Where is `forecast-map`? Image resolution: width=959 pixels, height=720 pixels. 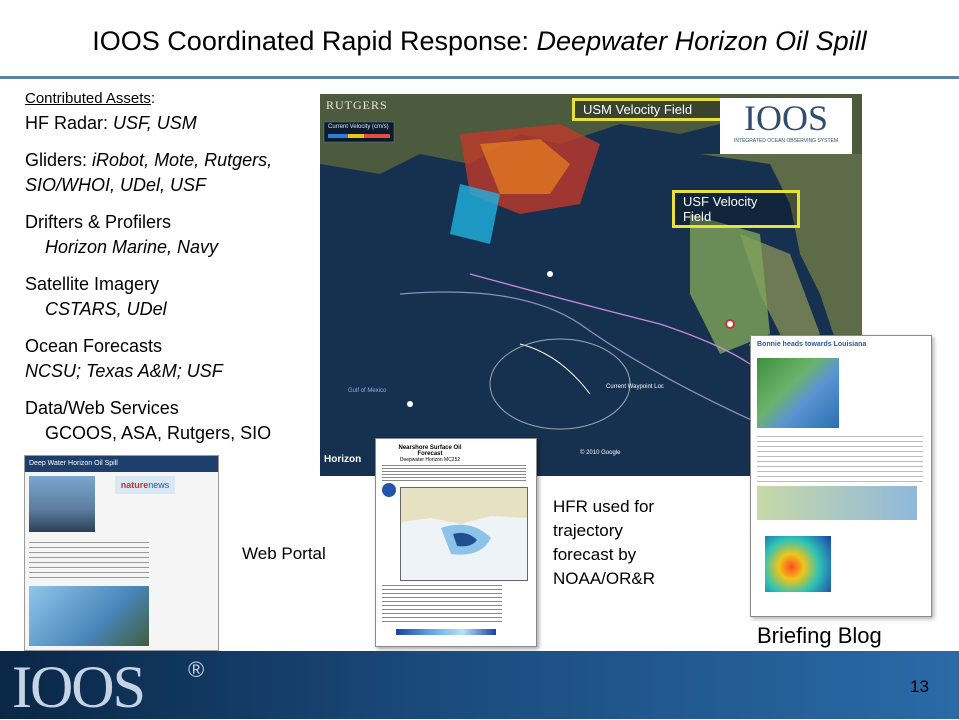 forecast-map is located at coordinates (464, 534).